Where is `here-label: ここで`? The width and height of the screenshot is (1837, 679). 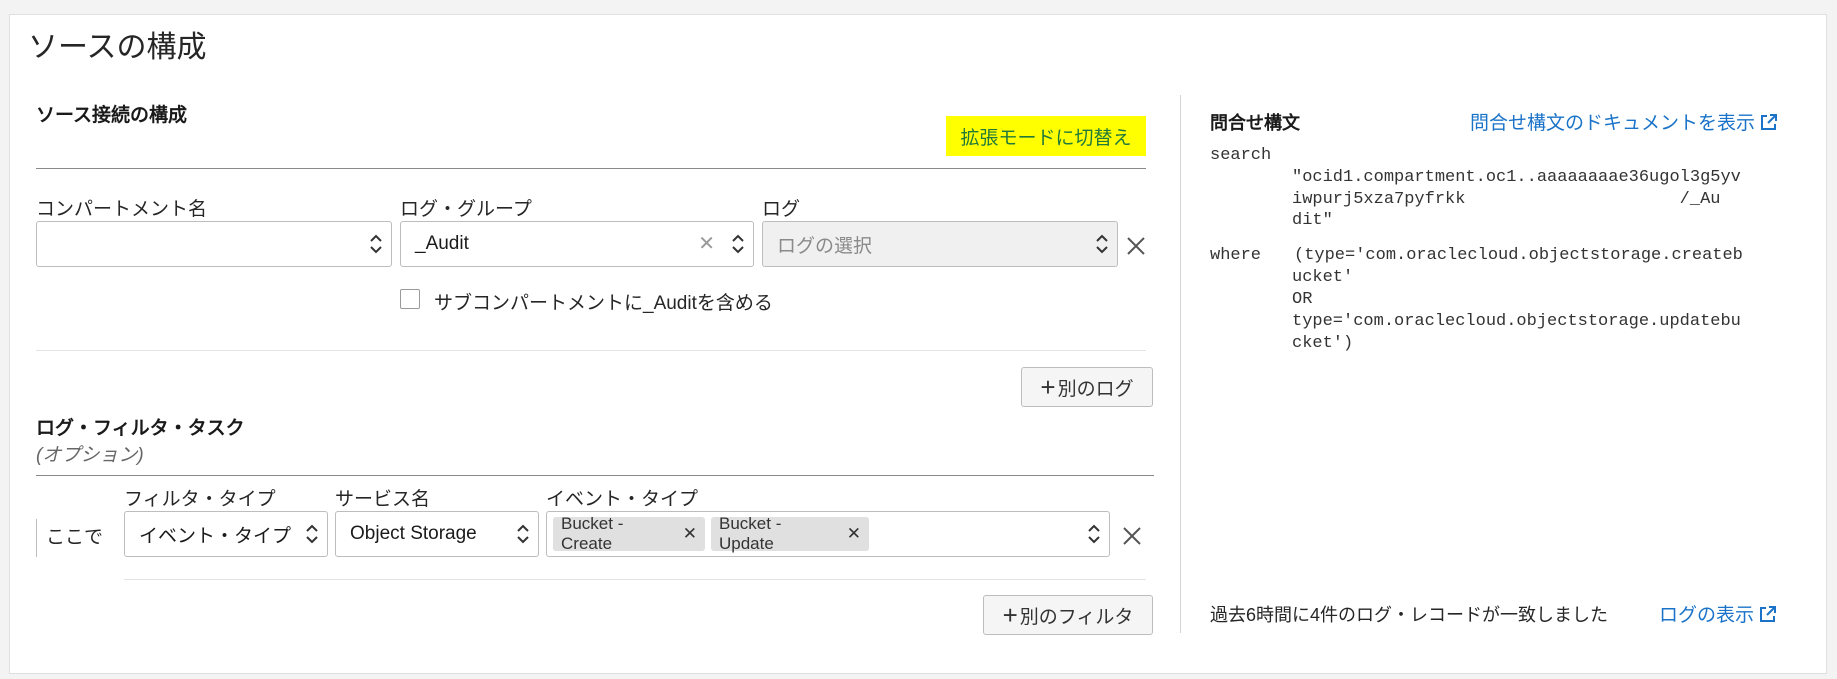 here-label: ここで is located at coordinates (75, 537).